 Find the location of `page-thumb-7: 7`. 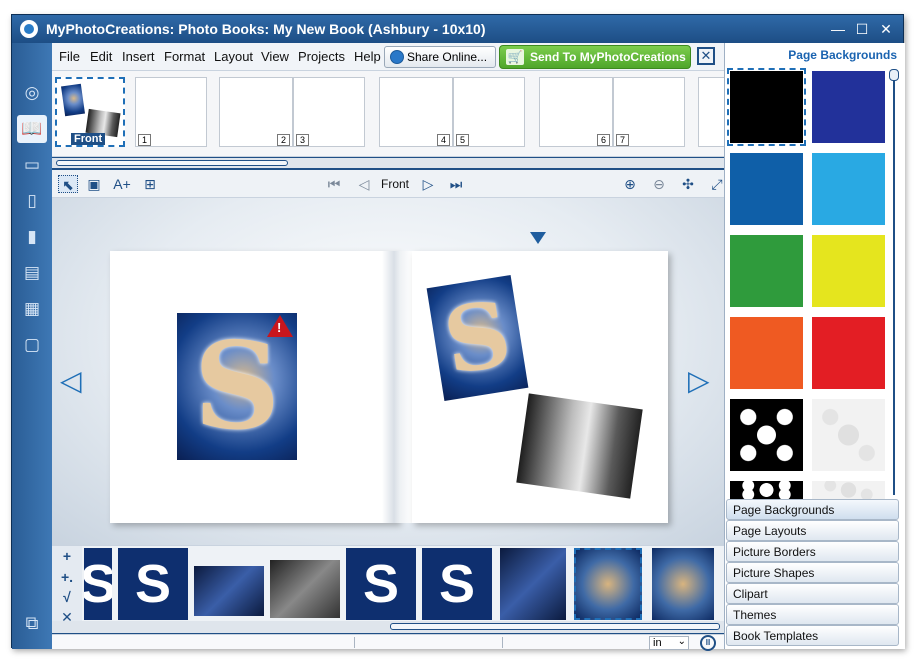

page-thumb-7: 7 is located at coordinates (649, 112).